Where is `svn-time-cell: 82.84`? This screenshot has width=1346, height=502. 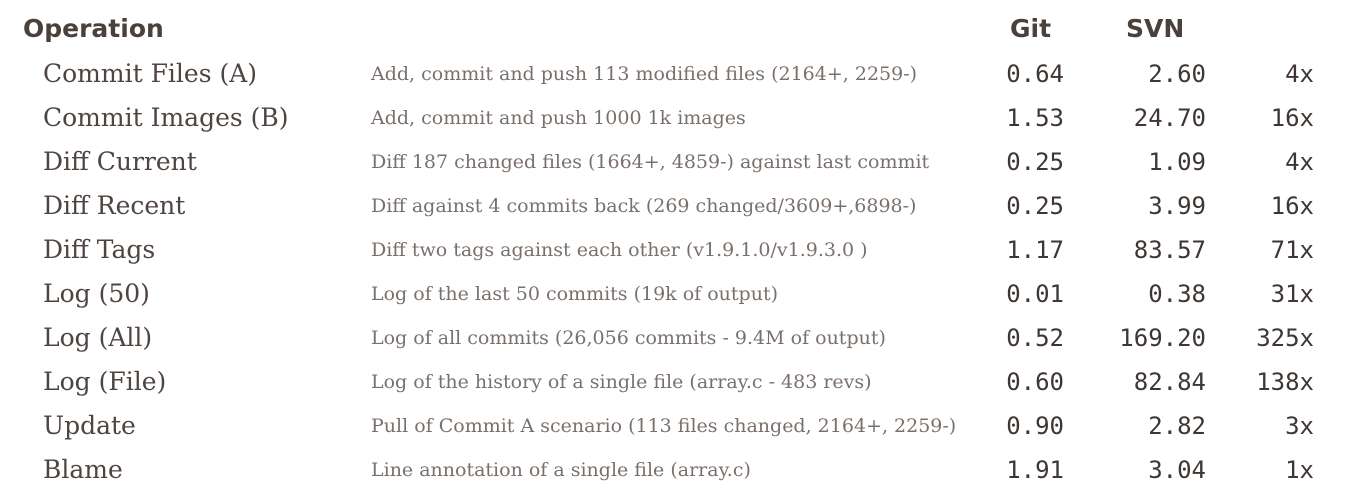
svn-time-cell: 82.84 is located at coordinates (1169, 382).